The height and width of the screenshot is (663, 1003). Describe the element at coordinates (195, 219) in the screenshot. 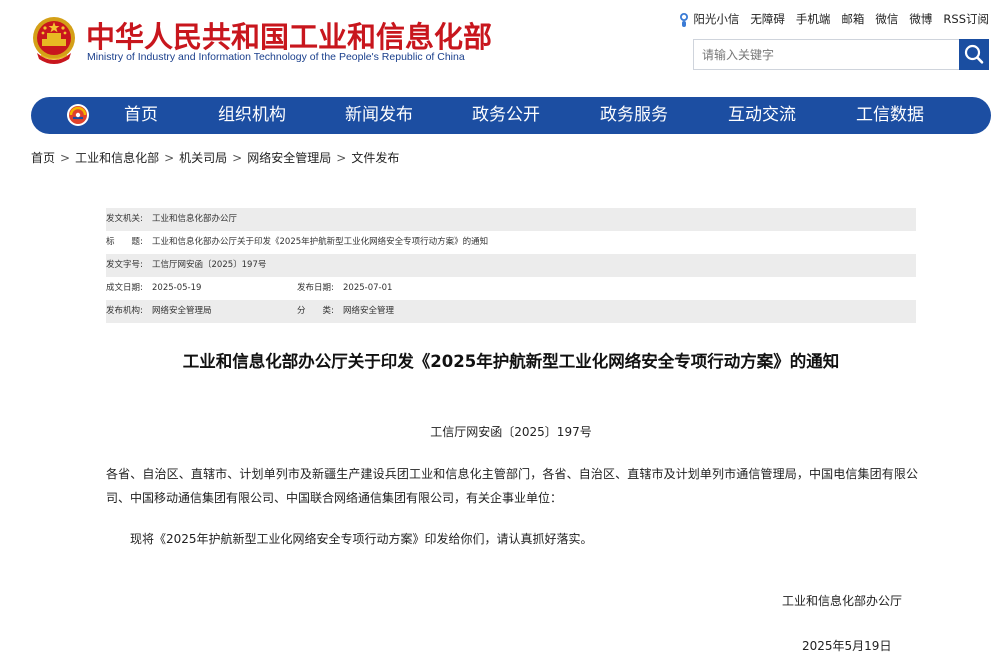

I see `meta-value-issuer: 工业和信息化部办公厅` at that location.